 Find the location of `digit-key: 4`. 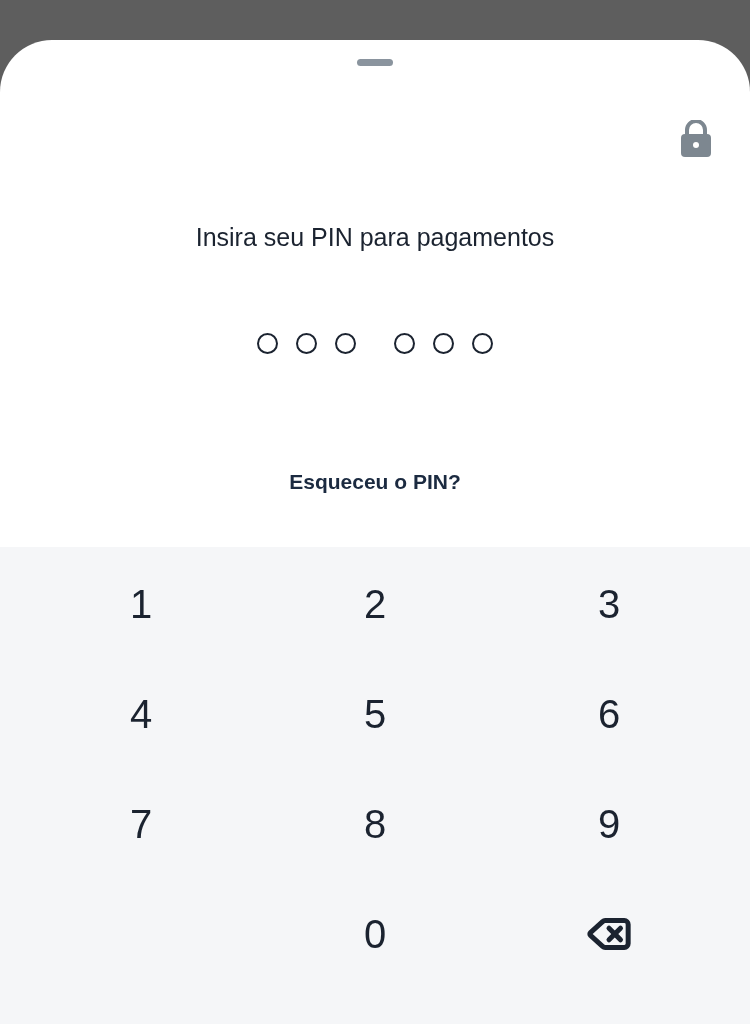

digit-key: 4 is located at coordinates (141, 714).